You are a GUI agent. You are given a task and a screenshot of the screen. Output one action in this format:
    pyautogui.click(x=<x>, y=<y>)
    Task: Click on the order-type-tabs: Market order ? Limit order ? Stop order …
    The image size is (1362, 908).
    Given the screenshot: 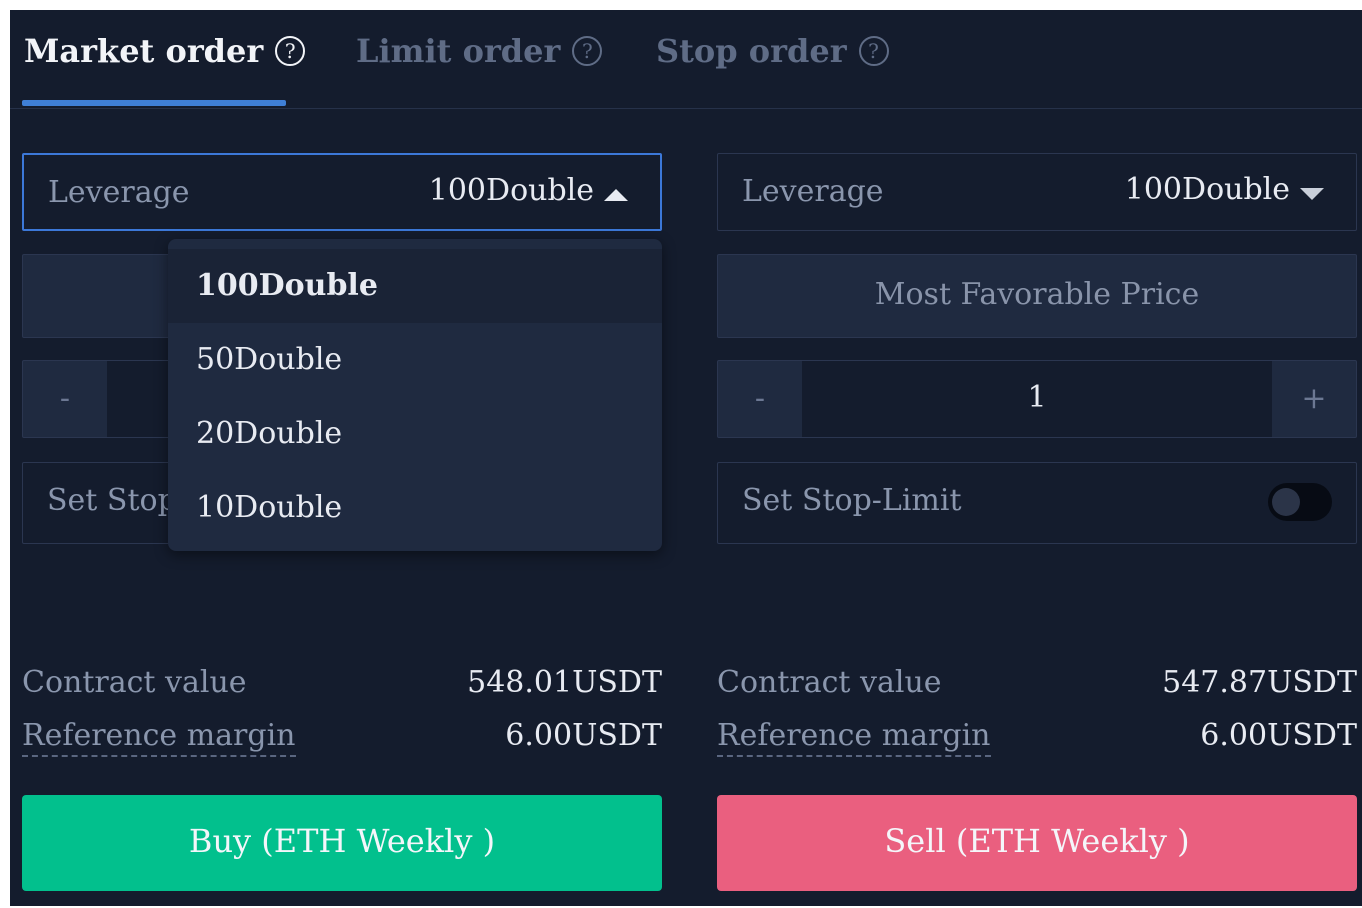 What is the action you would take?
    pyautogui.click(x=686, y=59)
    